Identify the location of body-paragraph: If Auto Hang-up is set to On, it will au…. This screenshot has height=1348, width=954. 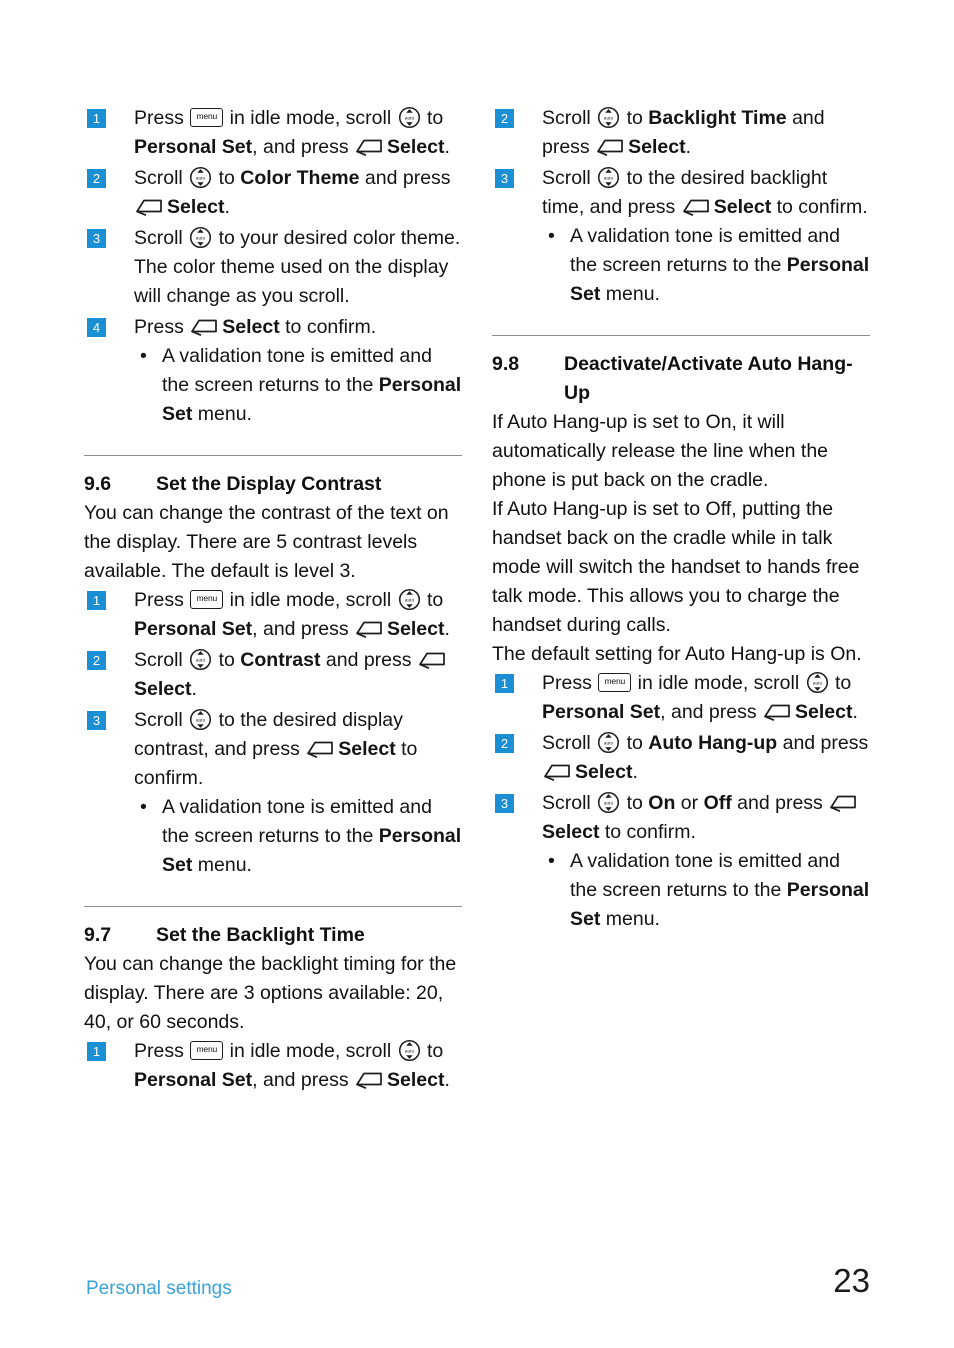
(660, 451).